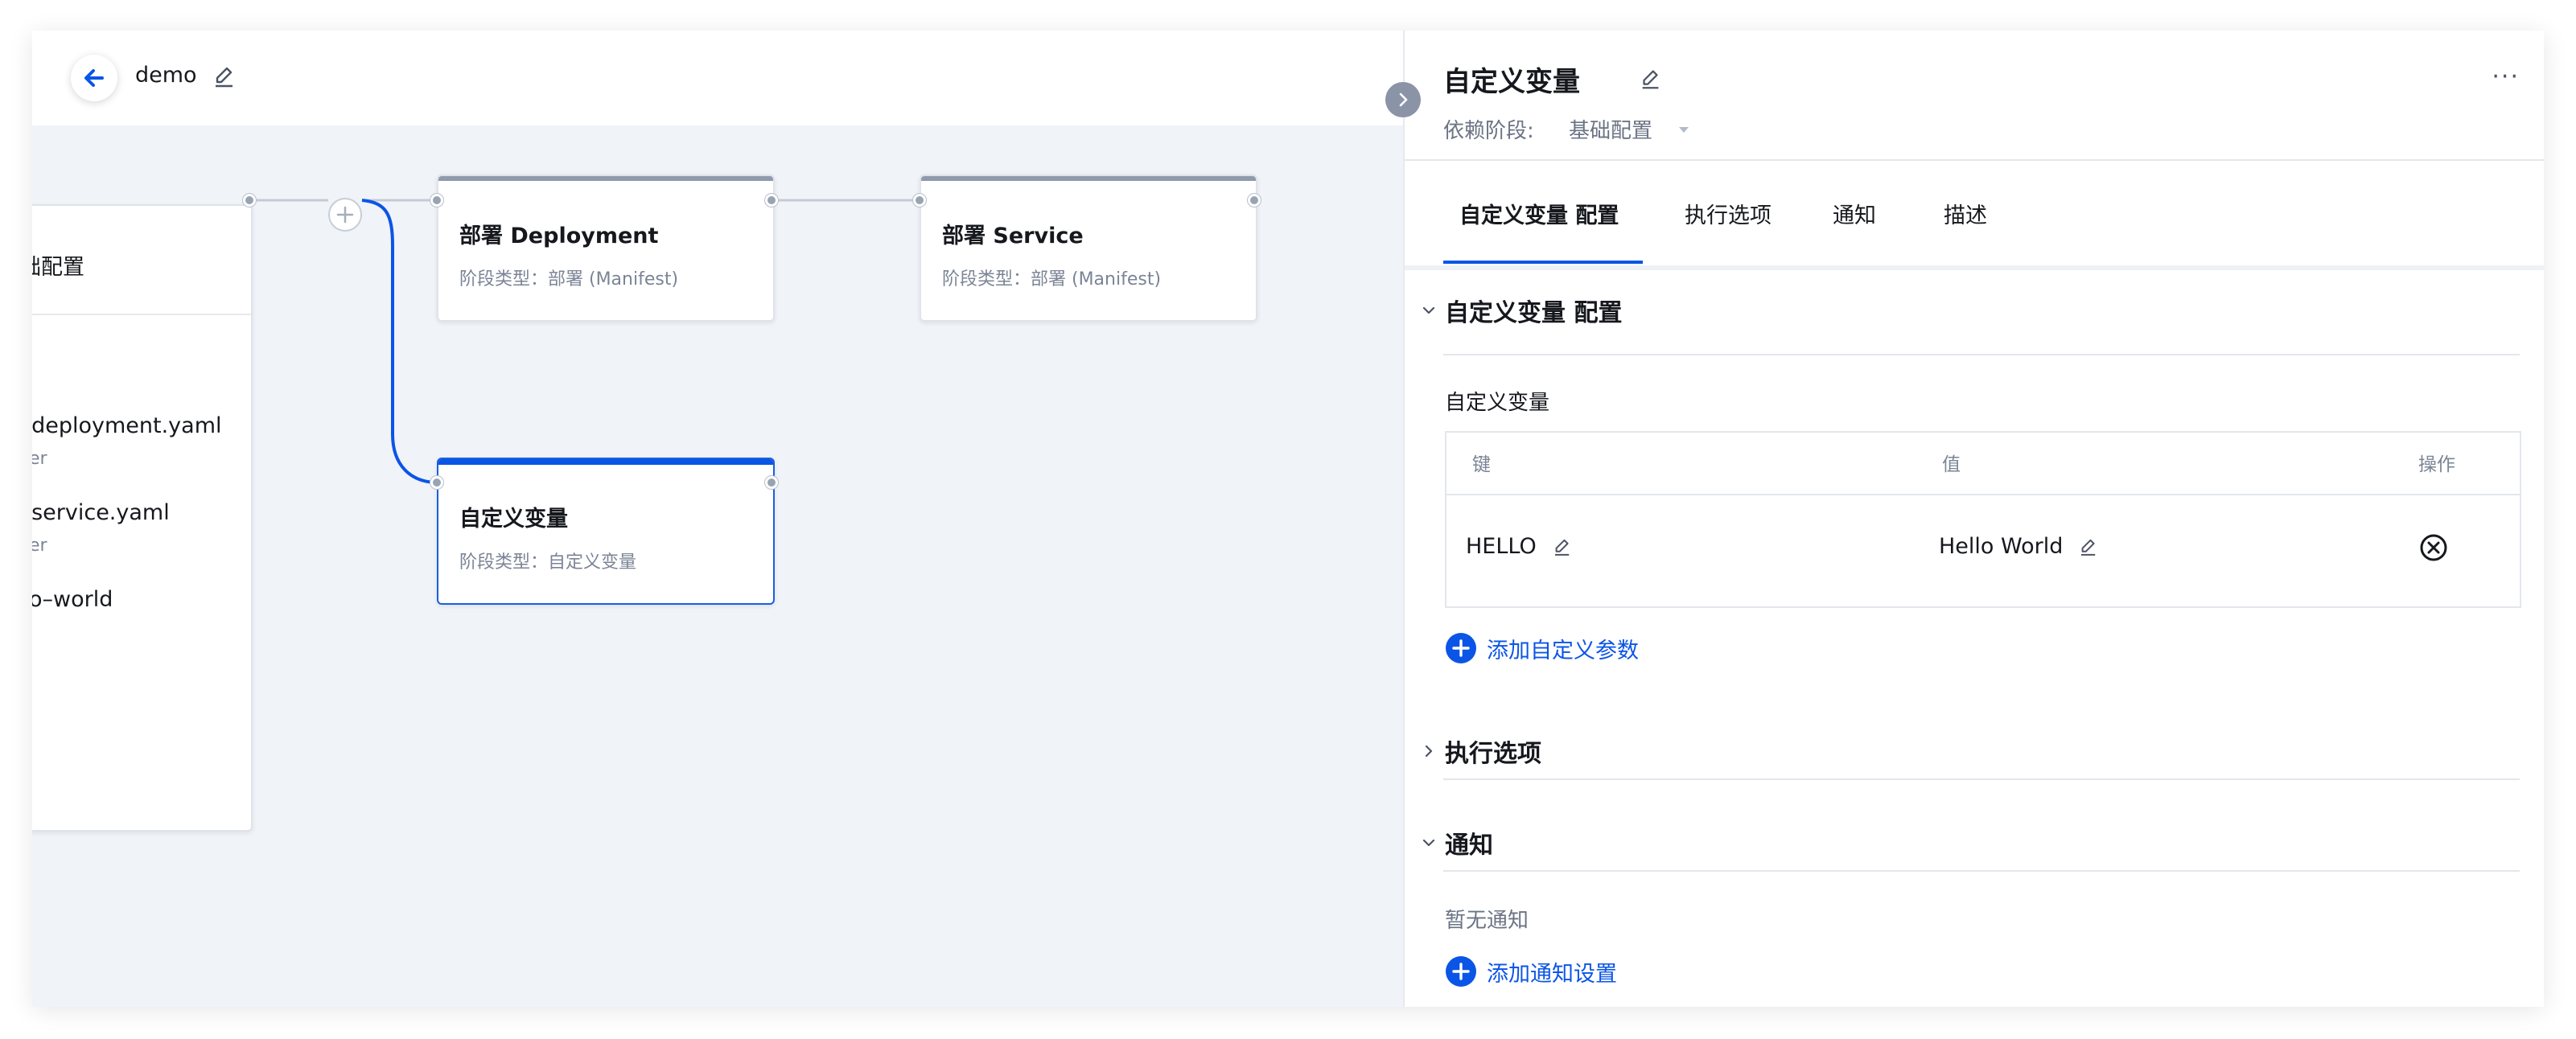 This screenshot has width=2576, height=1039. I want to click on stage-node-title: 自定义变量, so click(513, 519).